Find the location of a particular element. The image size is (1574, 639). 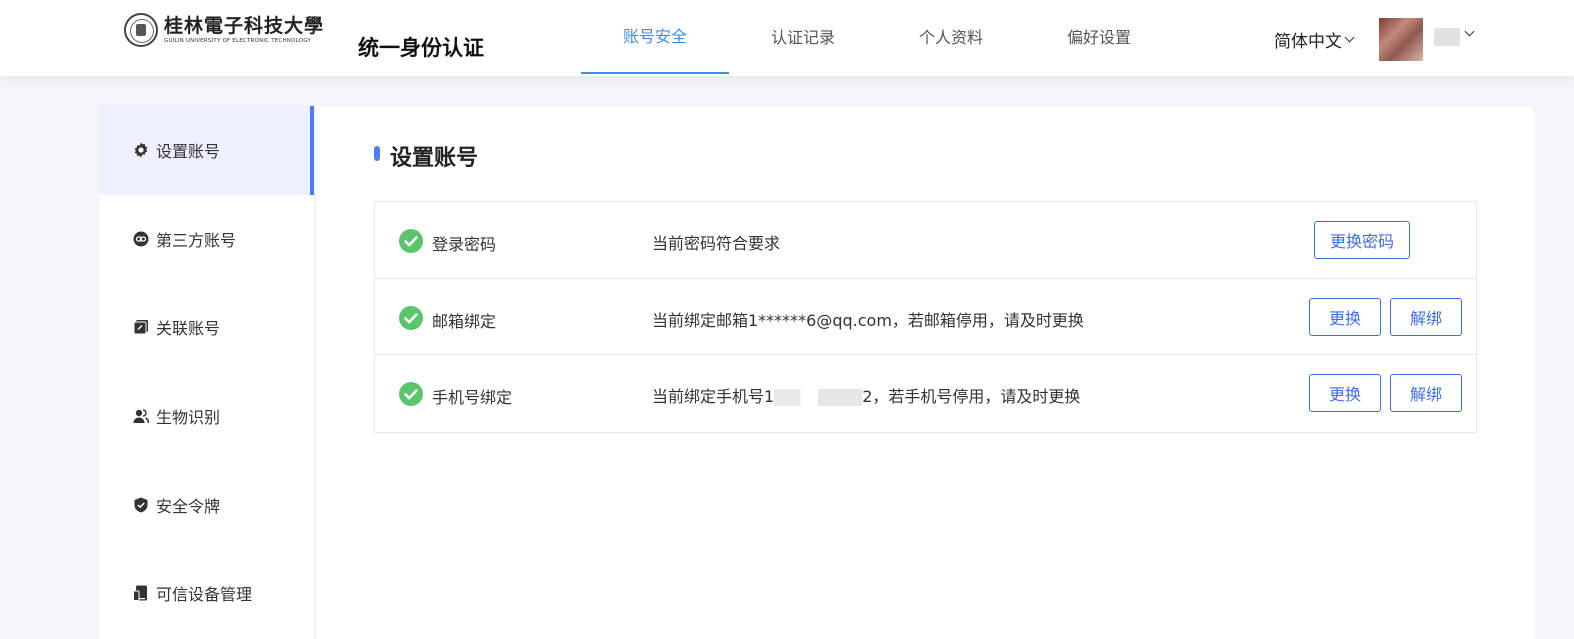

sidebar-item-label: 第三方账号 is located at coordinates (196, 240).